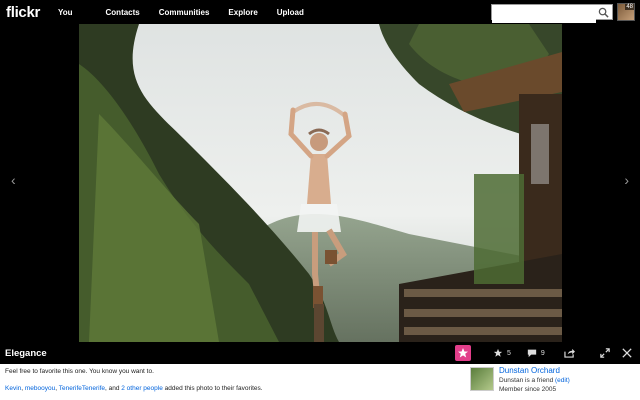 The height and width of the screenshot is (400, 640). What do you see at coordinates (529, 370) in the screenshot?
I see `owner-name-link: Dunstan Orchard` at bounding box center [529, 370].